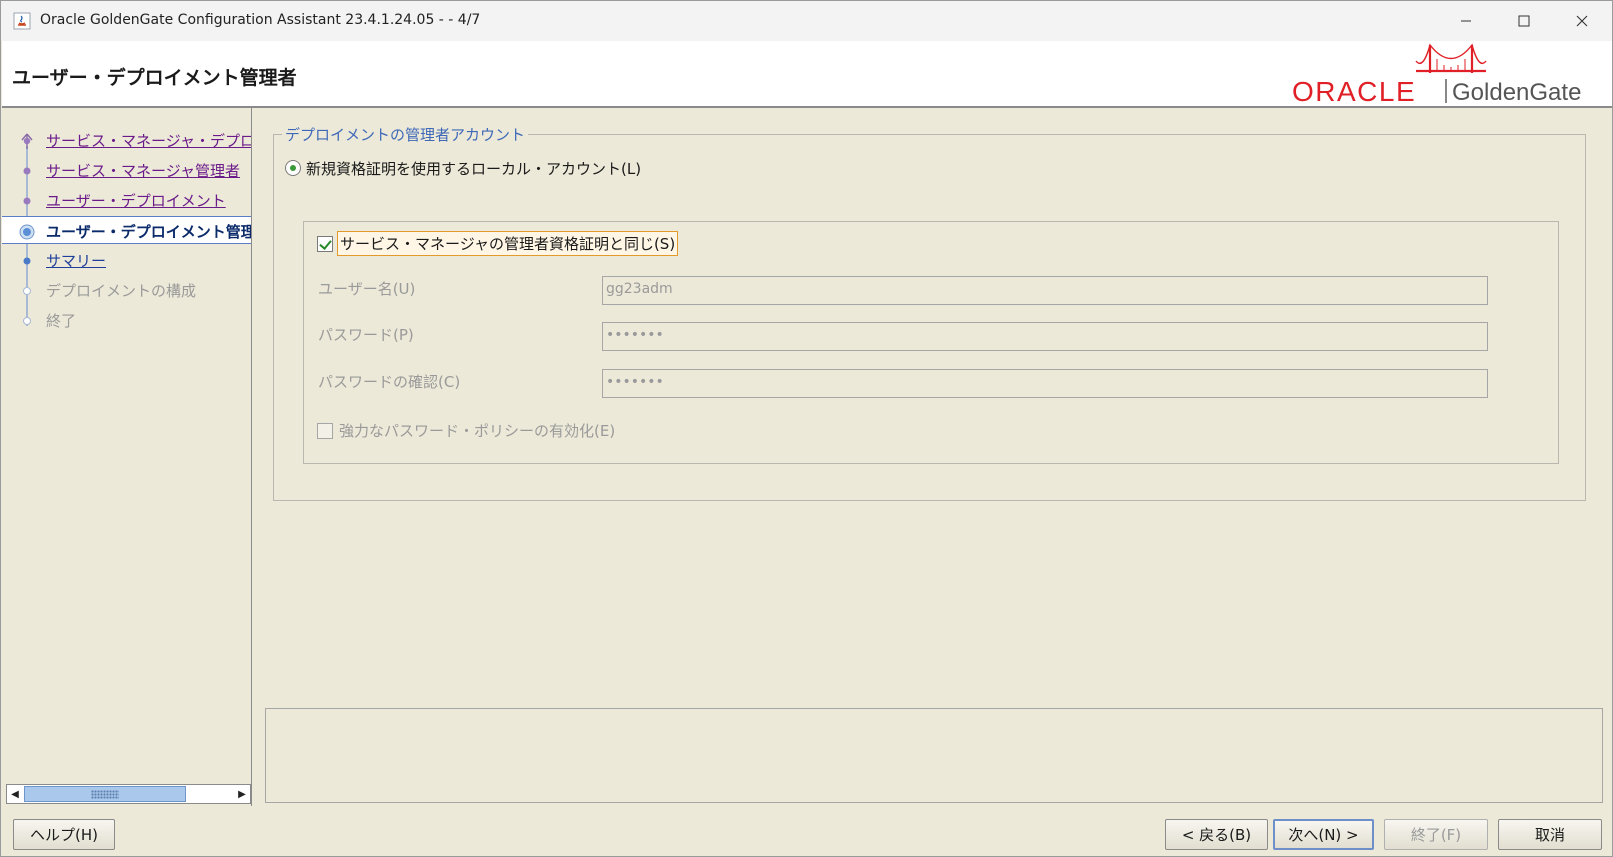  What do you see at coordinates (366, 335) in the screenshot?
I see `password-label: パスワード(P)` at bounding box center [366, 335].